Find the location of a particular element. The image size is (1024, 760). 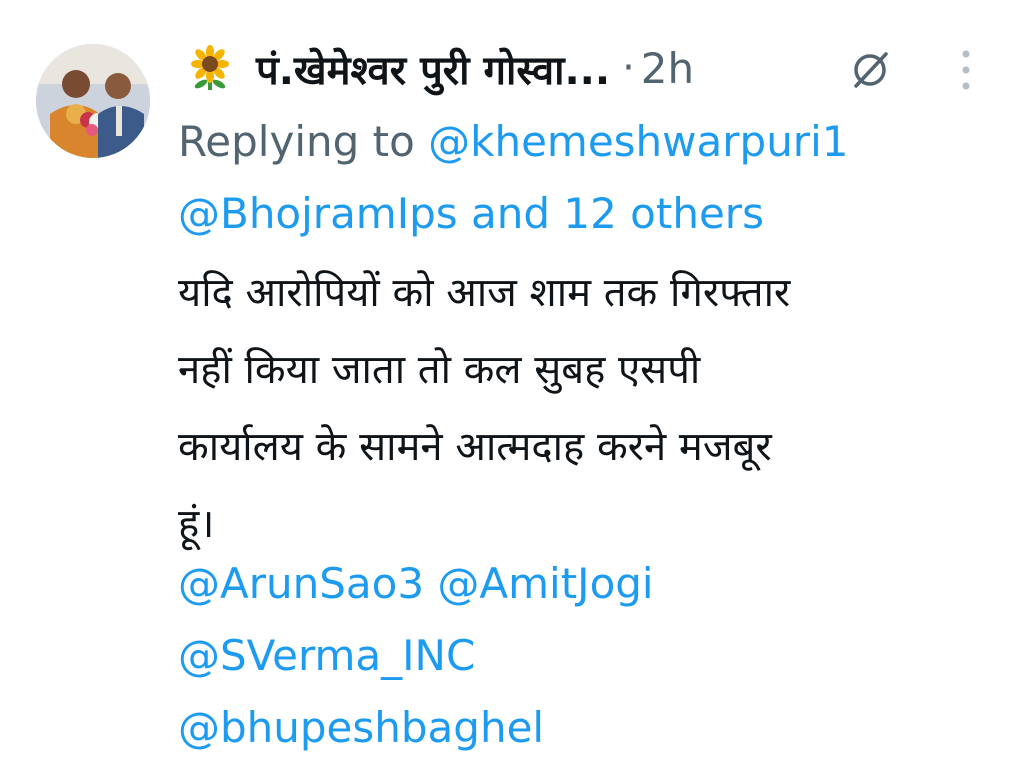

avatar-photo is located at coordinates (93, 101).